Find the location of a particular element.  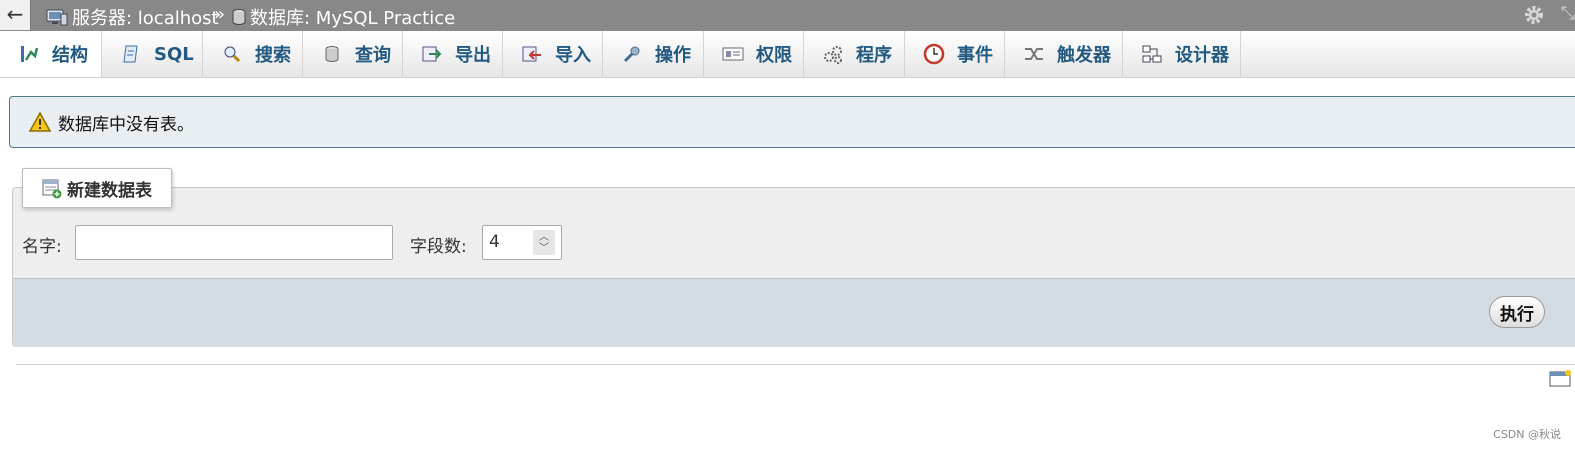

tab-triggers: 触发器 is located at coordinates (1064, 54).